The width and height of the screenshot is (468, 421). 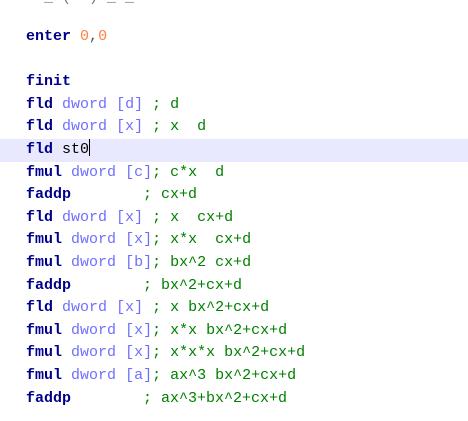 What do you see at coordinates (139, 262) in the screenshot?
I see `memory-operand: [b]` at bounding box center [139, 262].